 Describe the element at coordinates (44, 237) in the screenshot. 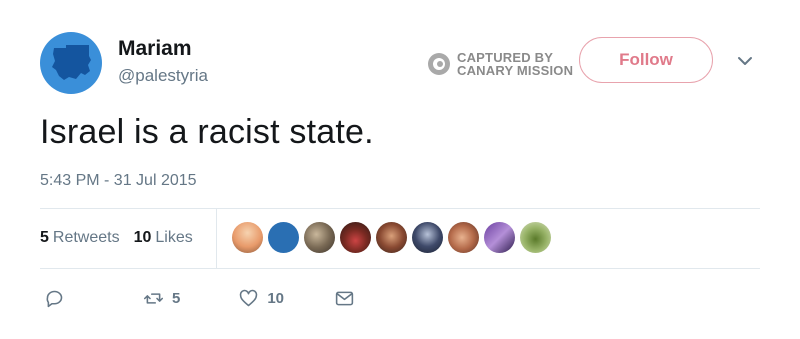

I see `retweets-count: 5` at that location.